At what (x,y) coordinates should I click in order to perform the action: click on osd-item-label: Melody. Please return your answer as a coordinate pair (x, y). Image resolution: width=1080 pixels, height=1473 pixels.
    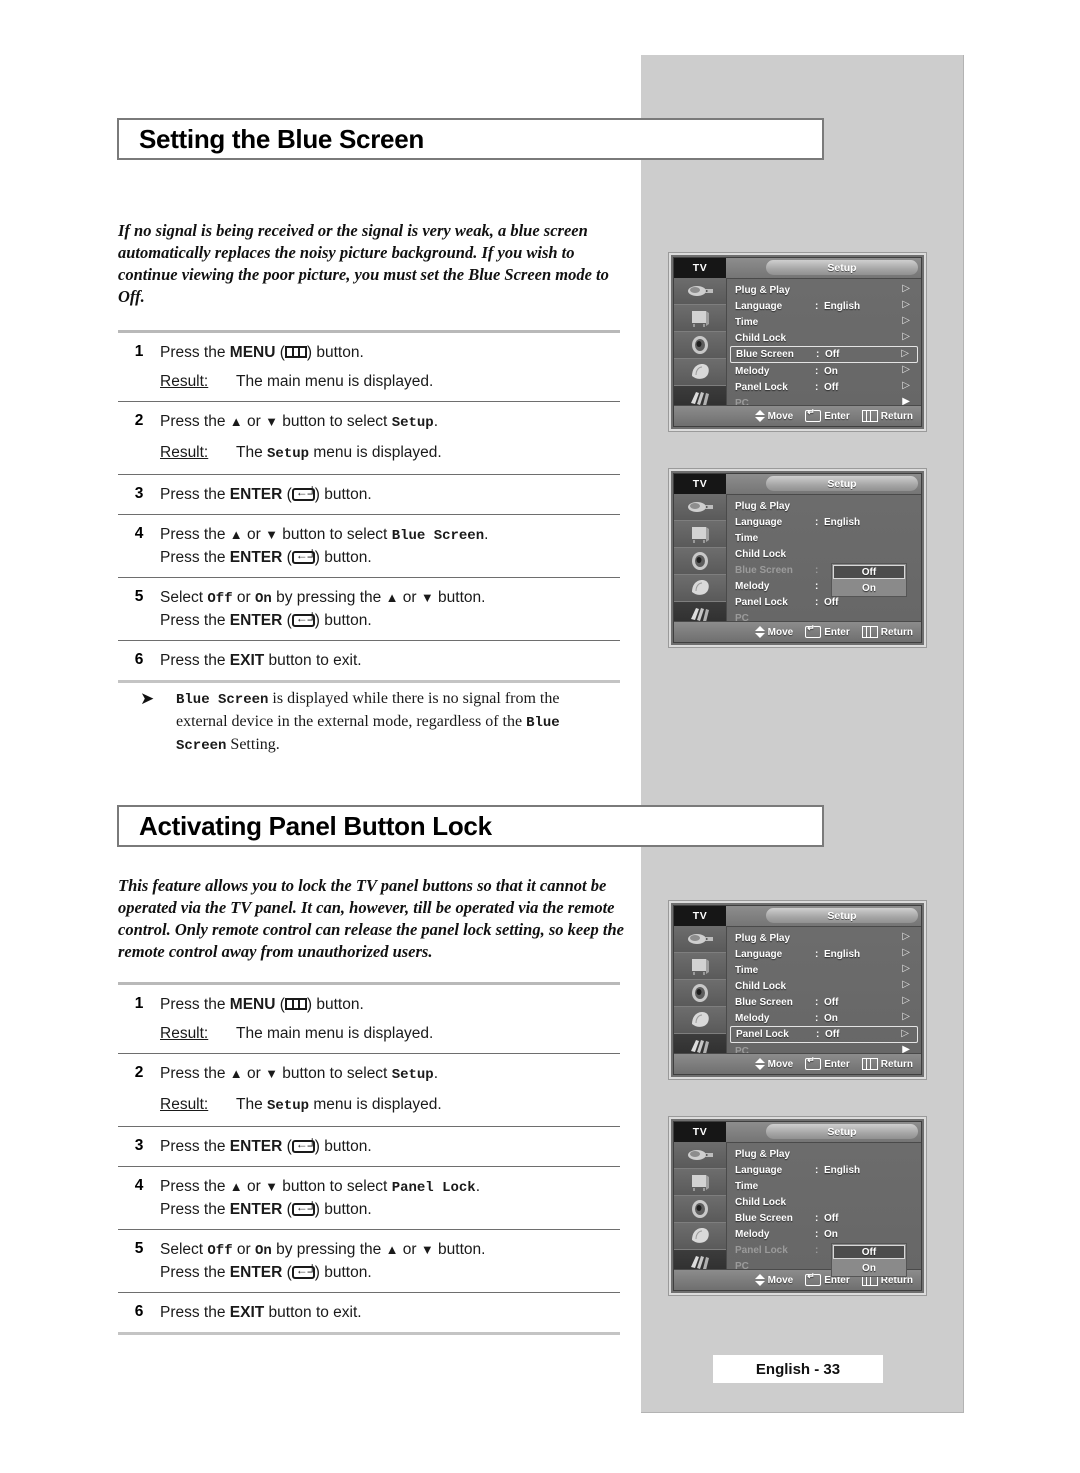
    Looking at the image, I should click on (752, 371).